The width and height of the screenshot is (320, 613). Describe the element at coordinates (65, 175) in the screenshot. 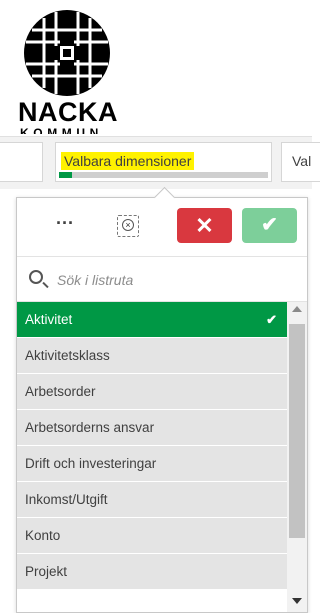

I see `selection-progress-fill` at that location.